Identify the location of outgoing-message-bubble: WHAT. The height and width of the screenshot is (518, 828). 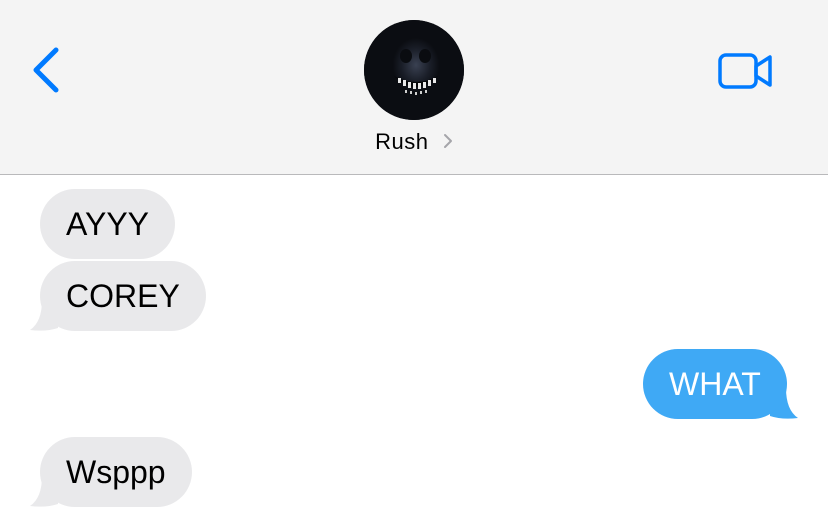
(715, 384).